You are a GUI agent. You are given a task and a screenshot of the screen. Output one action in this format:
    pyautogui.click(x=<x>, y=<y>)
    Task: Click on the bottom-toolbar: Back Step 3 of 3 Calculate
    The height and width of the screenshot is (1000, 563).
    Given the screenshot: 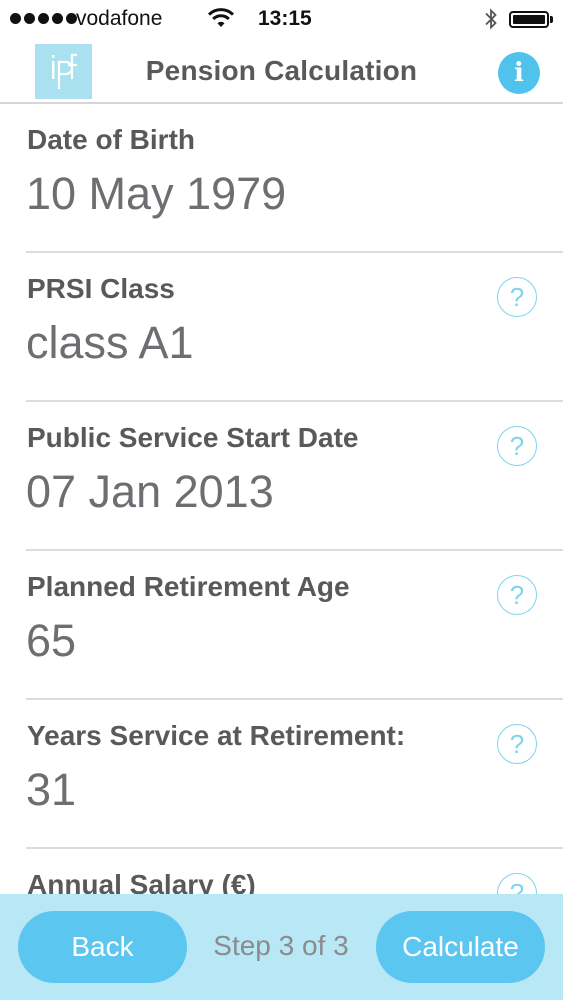 What is the action you would take?
    pyautogui.click(x=281, y=947)
    